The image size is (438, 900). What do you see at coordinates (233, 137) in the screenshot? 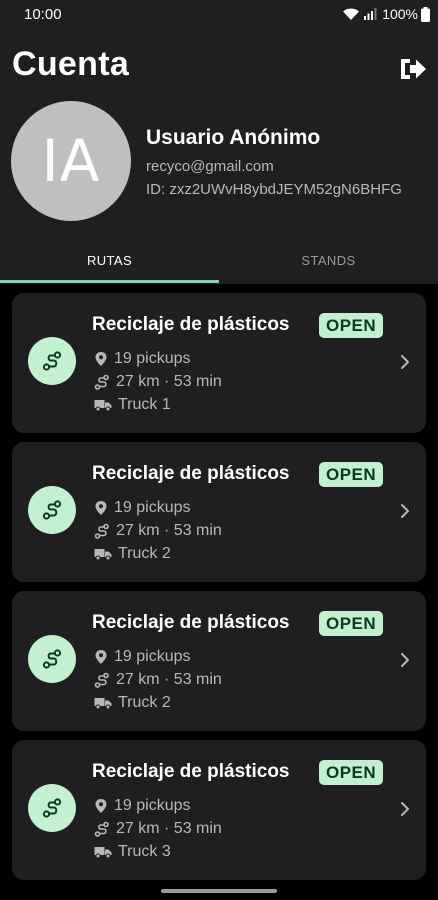
I see `user-name: Usuario Anónimo` at bounding box center [233, 137].